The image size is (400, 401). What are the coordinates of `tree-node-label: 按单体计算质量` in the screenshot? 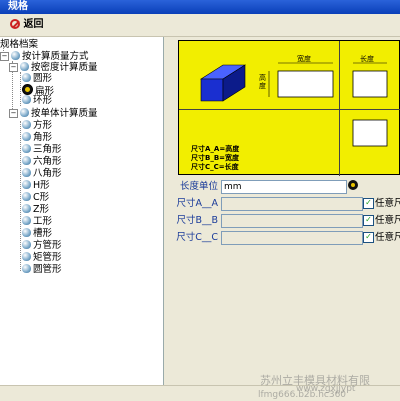 It's located at (64, 113).